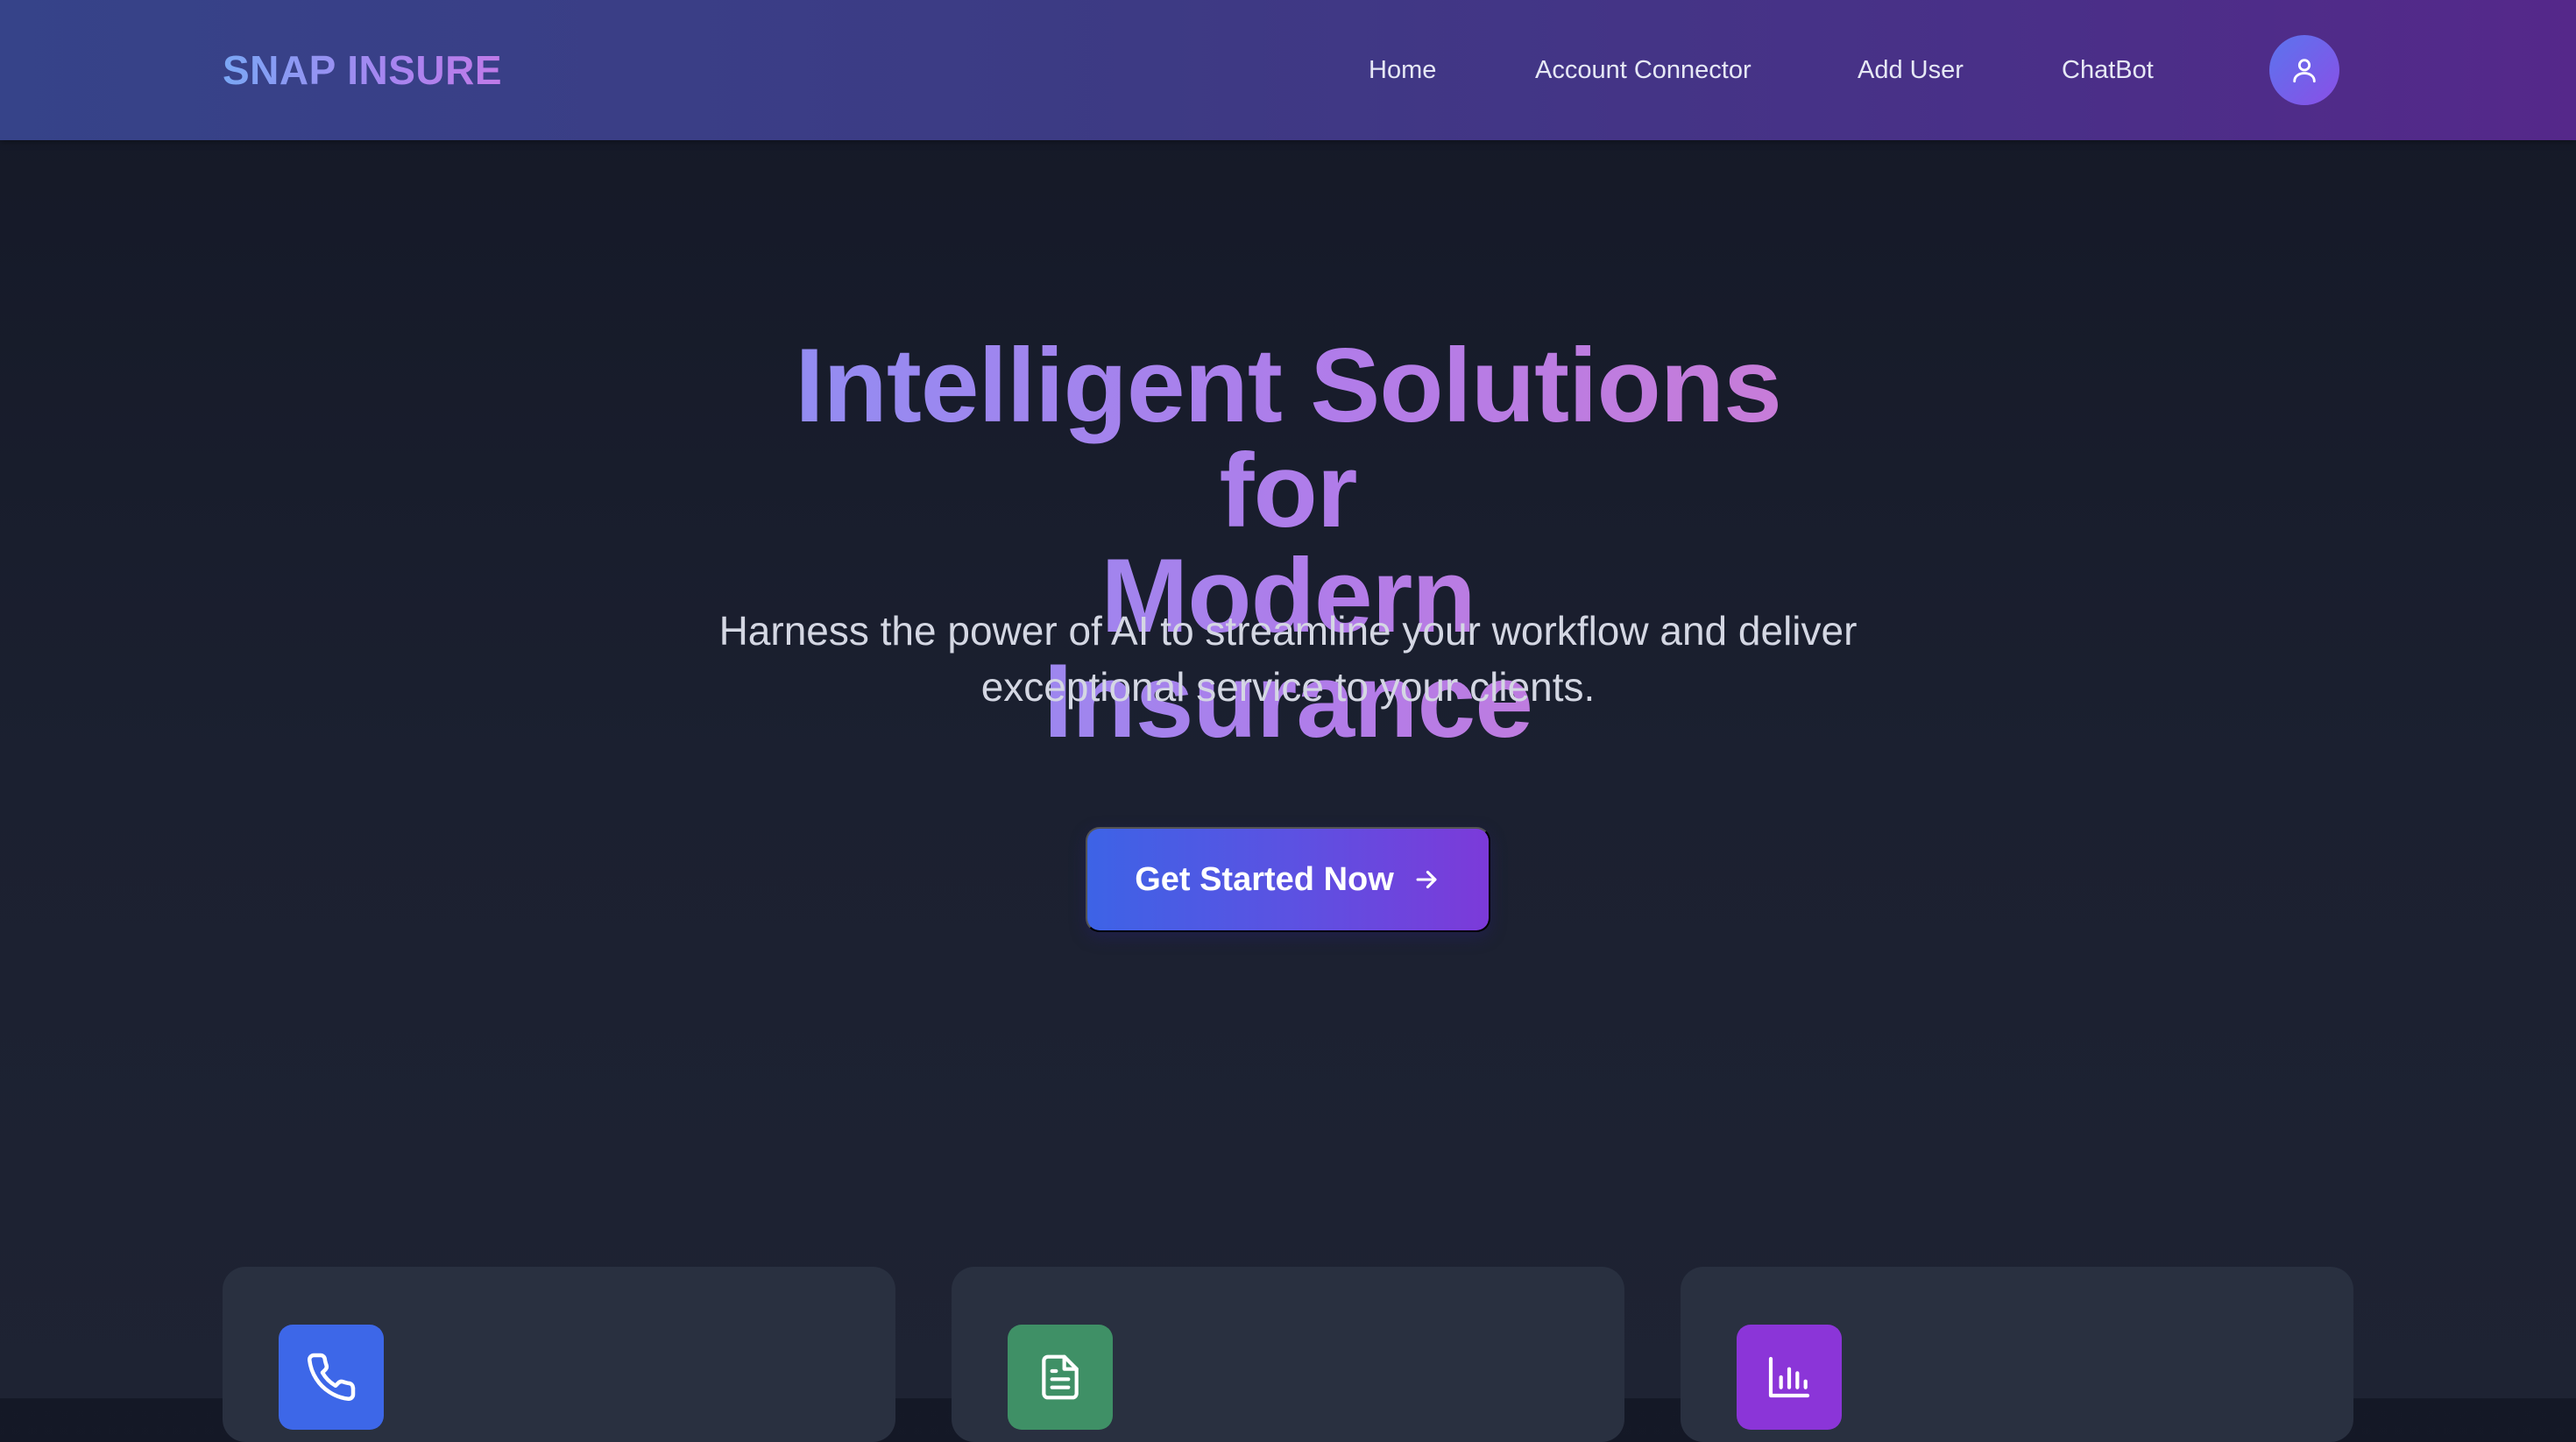 The height and width of the screenshot is (1442, 2576). Describe the element at coordinates (1264, 879) in the screenshot. I see `get-started-label: Get Started Now` at that location.